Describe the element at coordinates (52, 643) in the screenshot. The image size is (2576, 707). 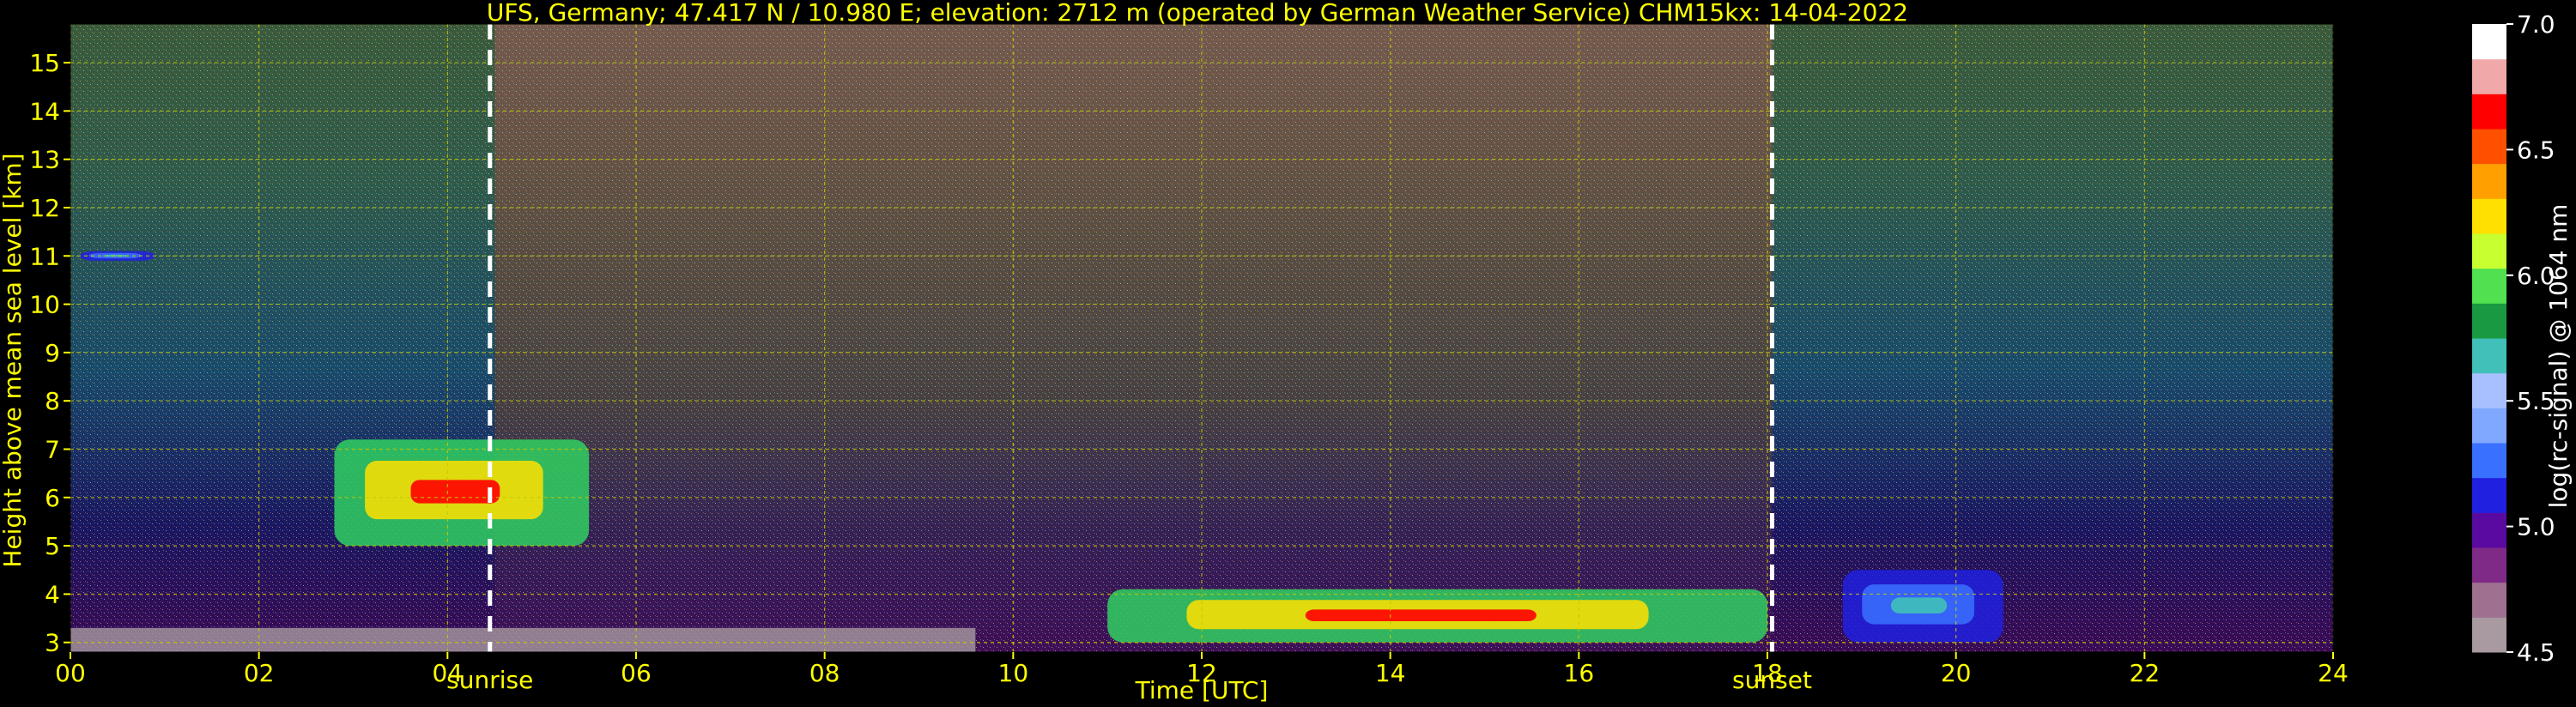
I see `y-tick-label: 3` at that location.